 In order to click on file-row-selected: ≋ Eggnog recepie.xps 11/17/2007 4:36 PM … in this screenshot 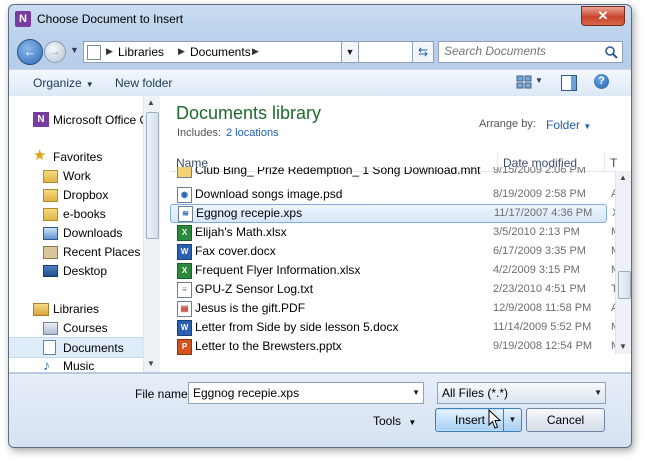, I will do `click(394, 213)`.